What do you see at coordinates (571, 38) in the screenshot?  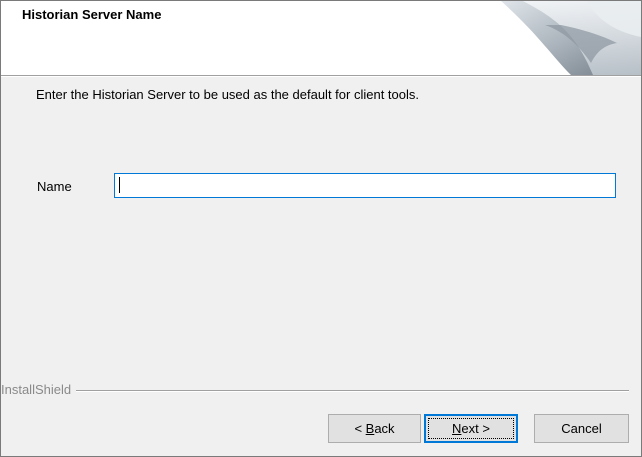 I see `page-curl-graphic` at bounding box center [571, 38].